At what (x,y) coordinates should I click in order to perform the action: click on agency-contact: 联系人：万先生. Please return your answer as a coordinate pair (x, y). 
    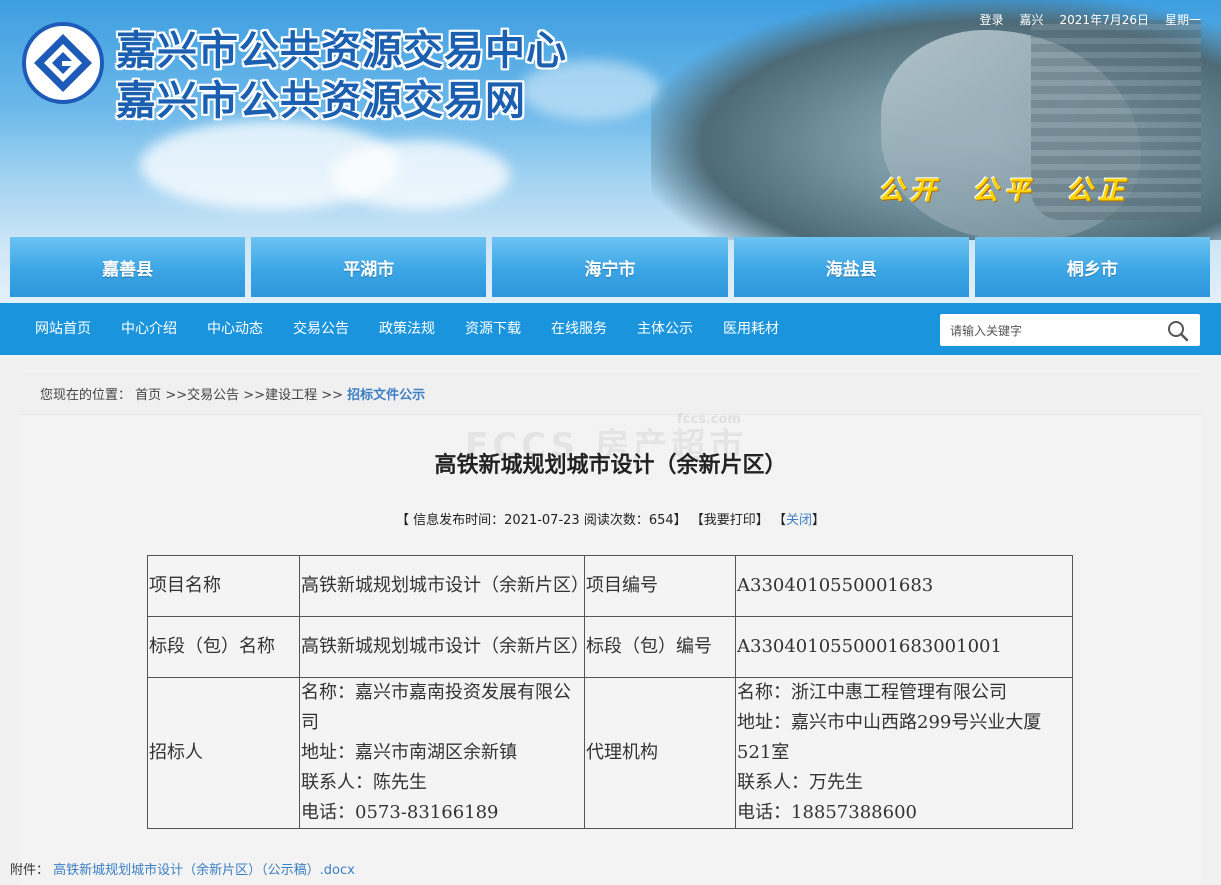
    Looking at the image, I should click on (800, 782).